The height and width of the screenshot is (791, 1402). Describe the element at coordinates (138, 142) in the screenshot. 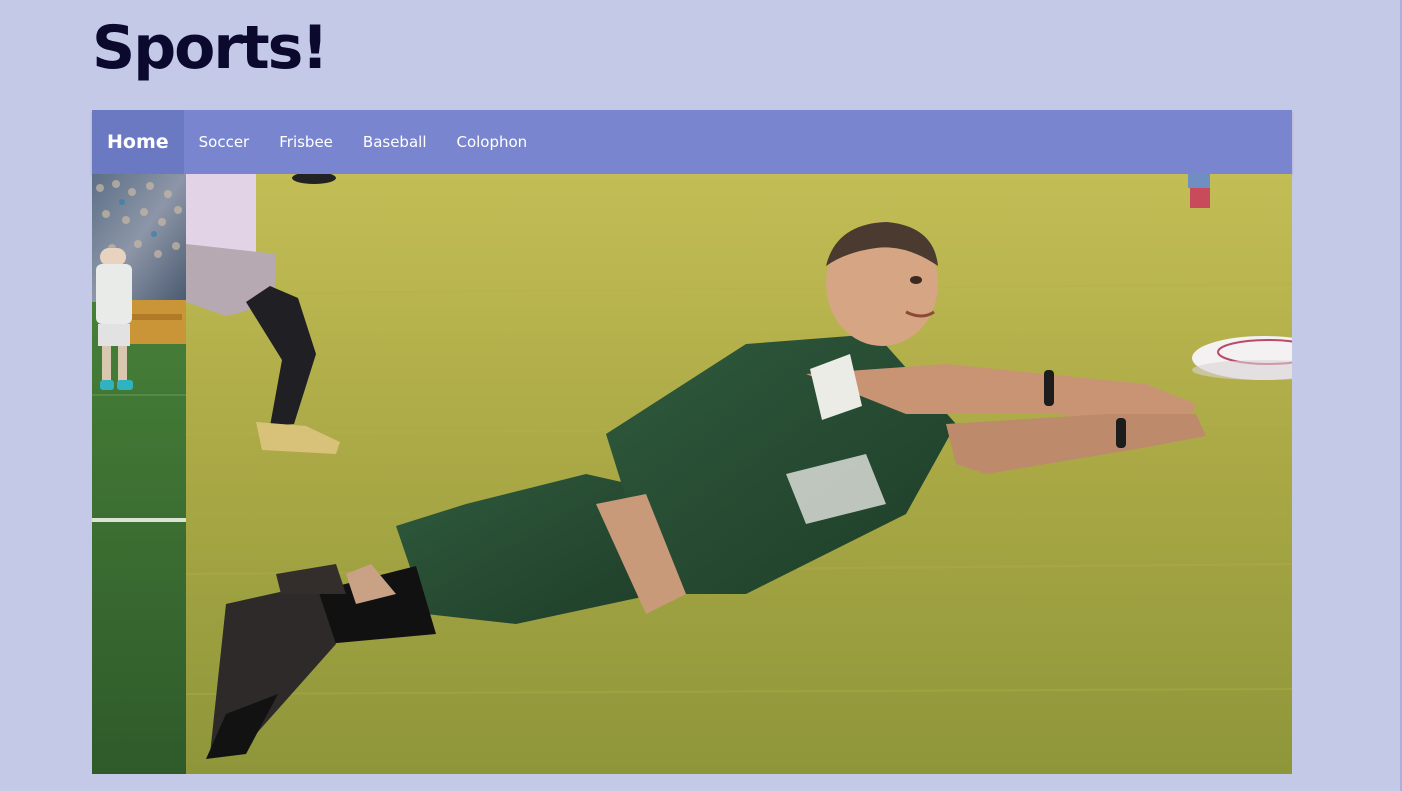

I see `nav-item-home: Home` at that location.